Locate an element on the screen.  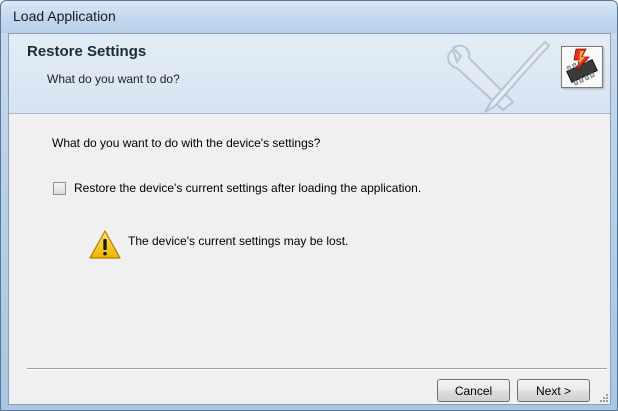
wrench-screwdriver-icon is located at coordinates (499, 76).